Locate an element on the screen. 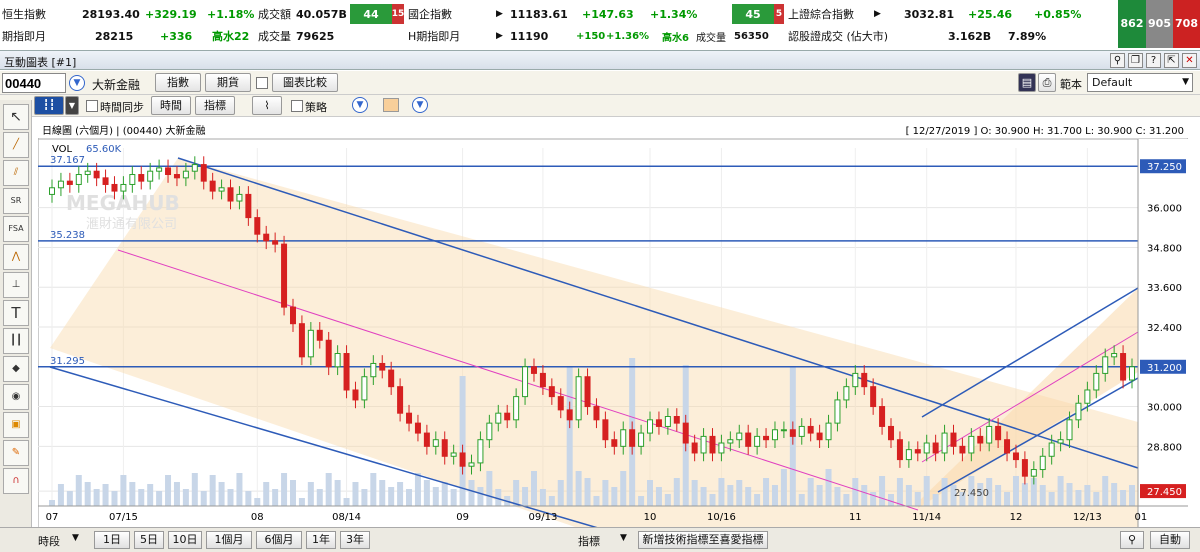 The image size is (1200, 552). period-button-0: 1日 is located at coordinates (112, 540).